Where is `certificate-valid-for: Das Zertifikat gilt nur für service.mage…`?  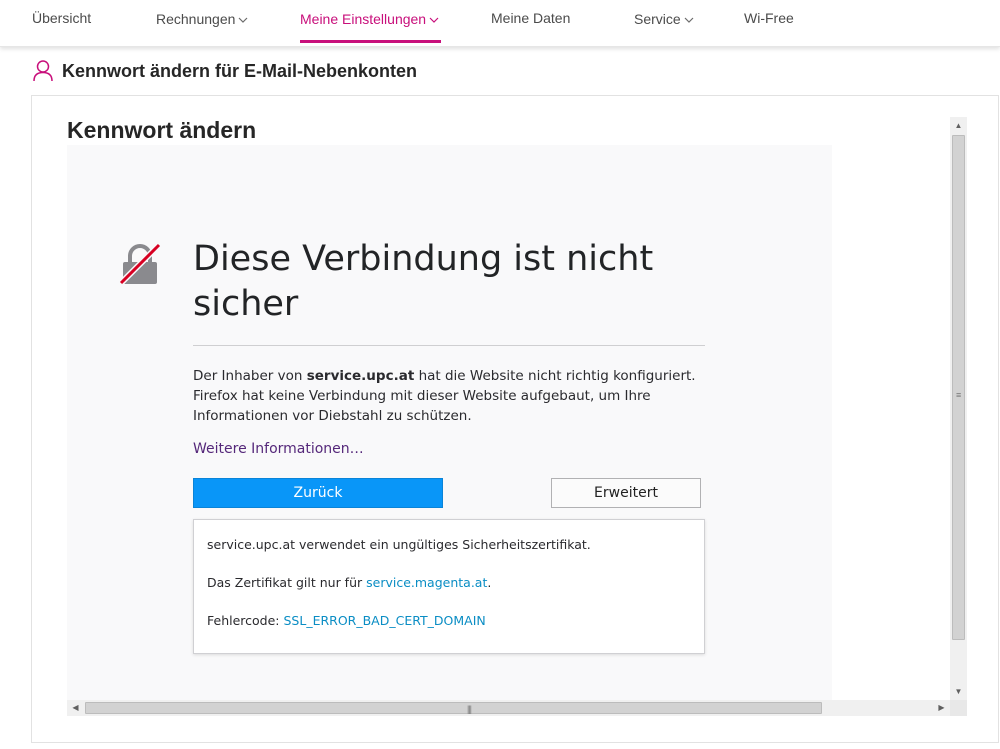
certificate-valid-for: Das Zertifikat gilt nur für service.mage… is located at coordinates (349, 582).